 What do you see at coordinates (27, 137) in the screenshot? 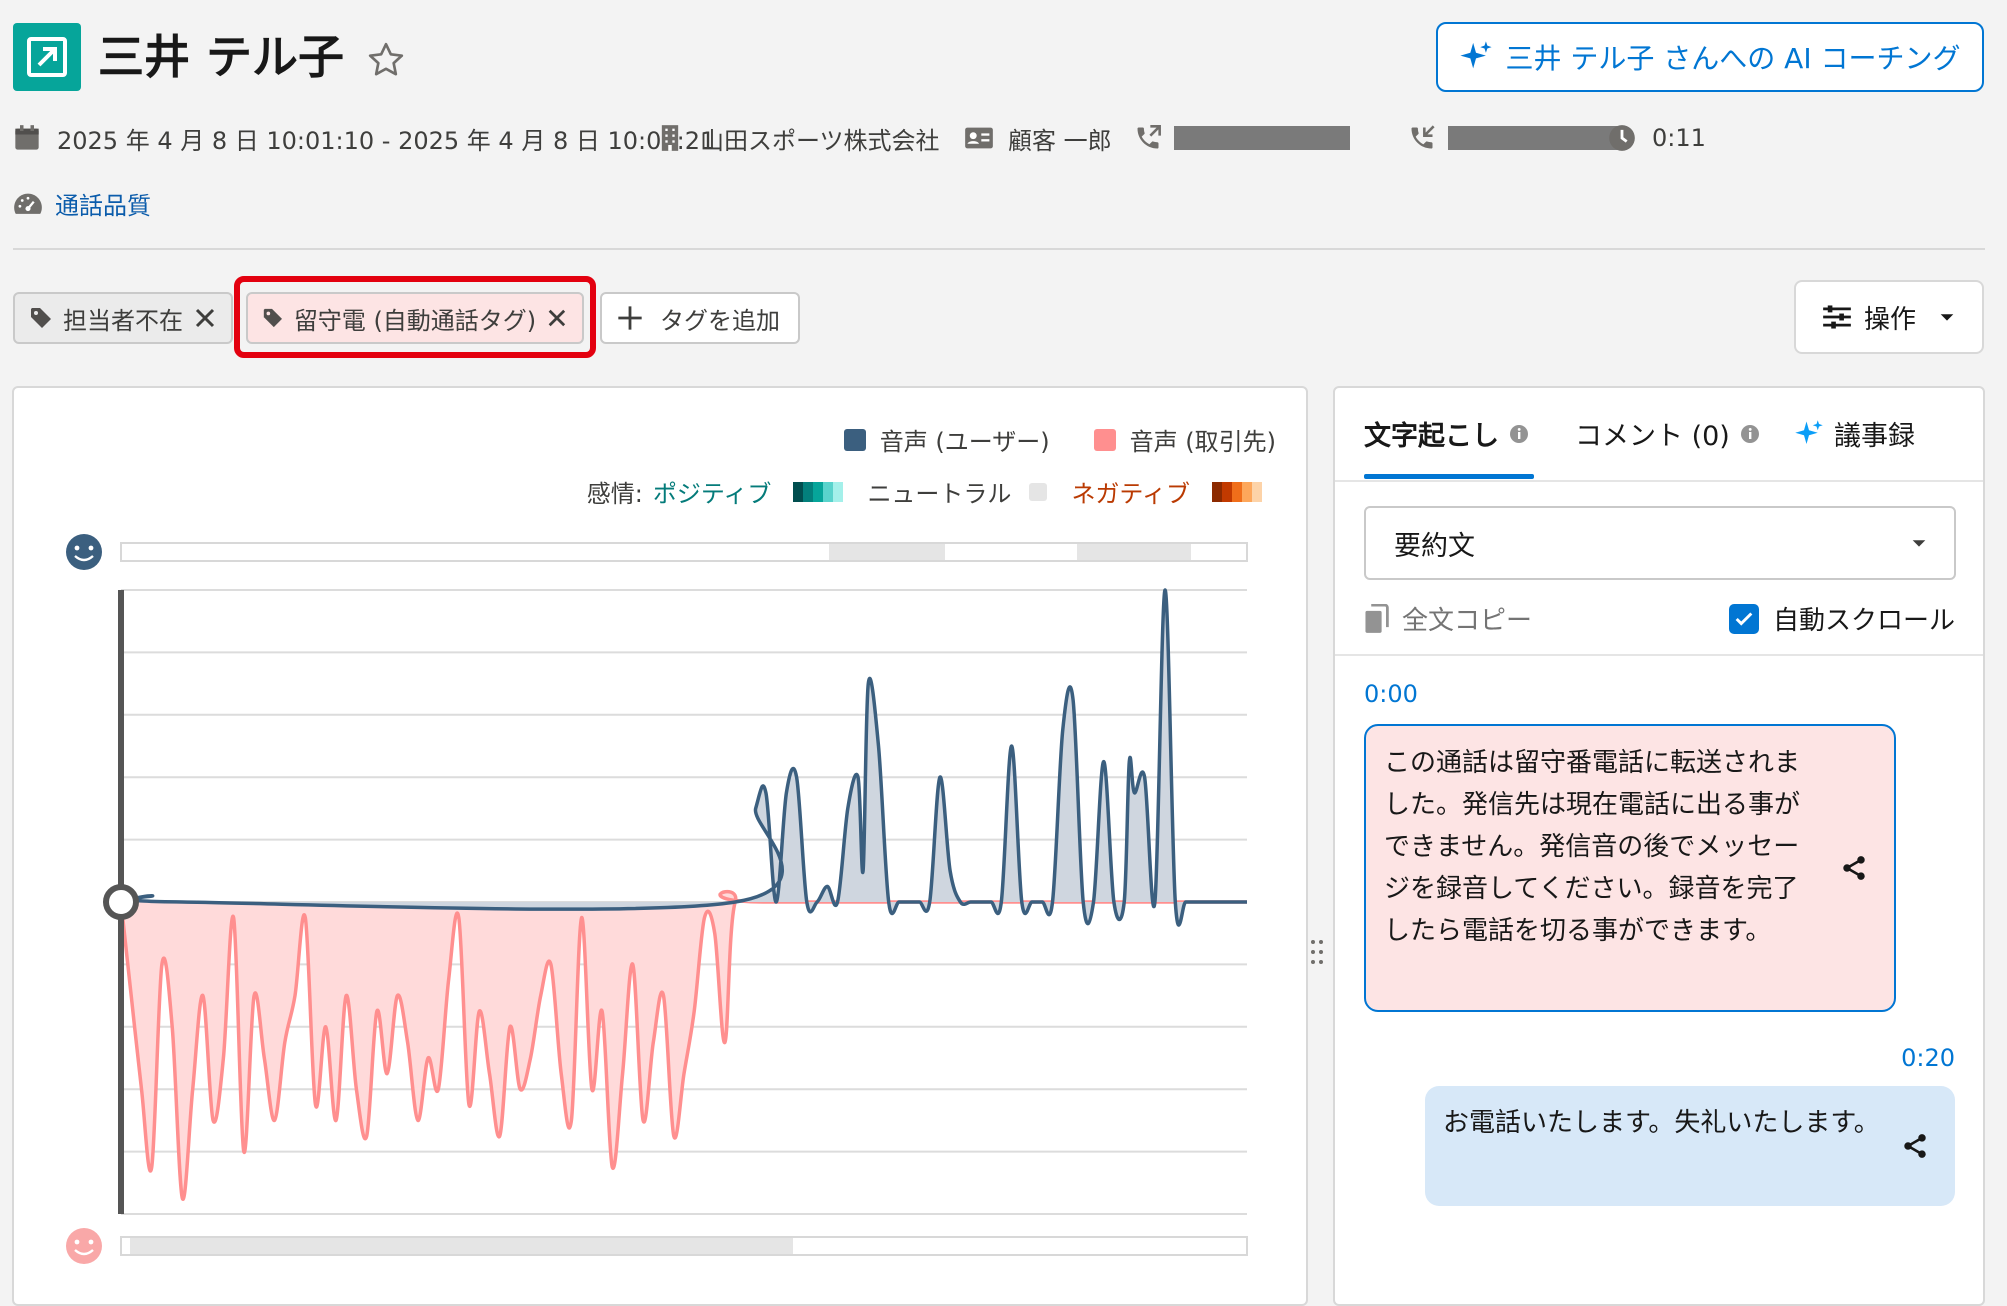
I see `calendar-icon` at bounding box center [27, 137].